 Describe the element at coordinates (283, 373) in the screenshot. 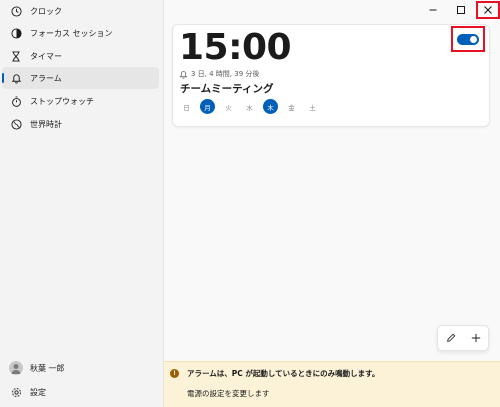

I see `info-message: アラームは、PC が起動しているときにのみ鳴動します。` at that location.